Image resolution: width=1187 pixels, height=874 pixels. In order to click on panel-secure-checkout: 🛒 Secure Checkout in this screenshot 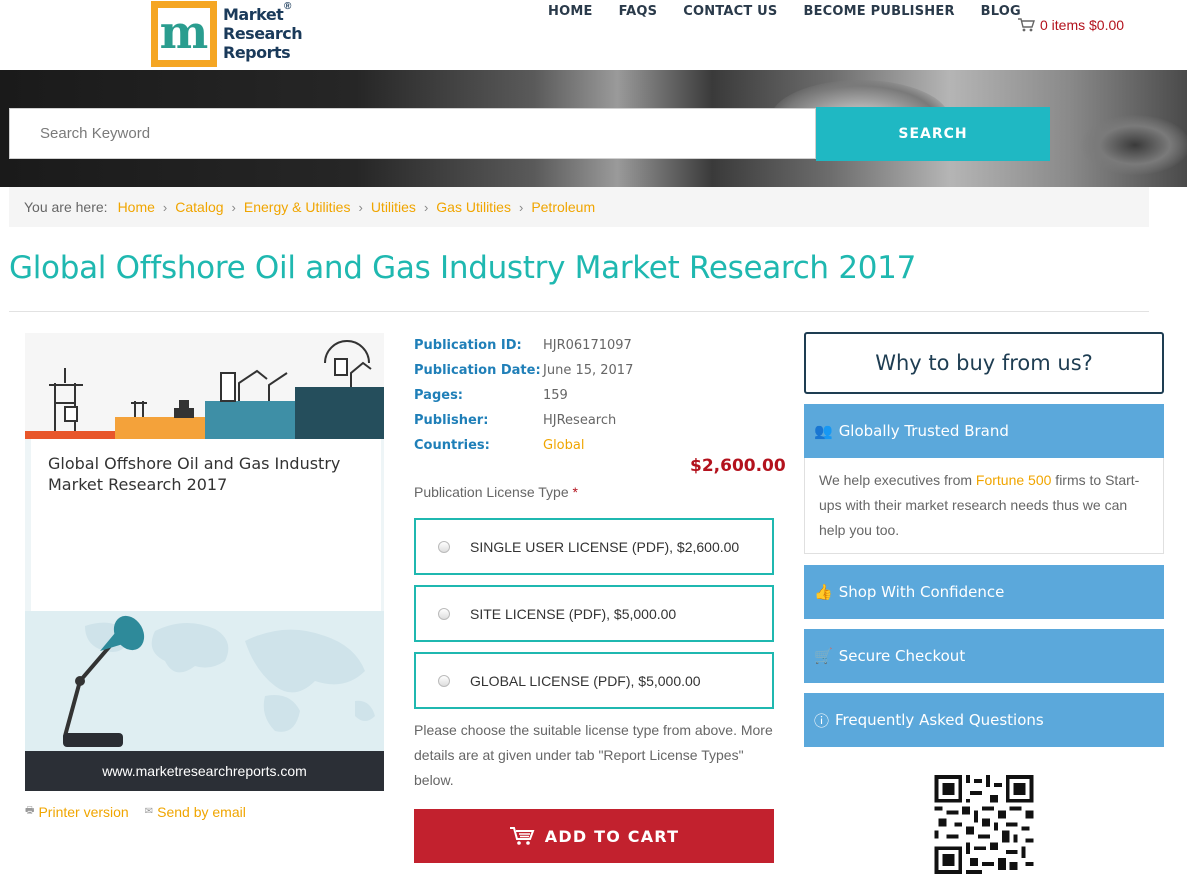, I will do `click(984, 656)`.